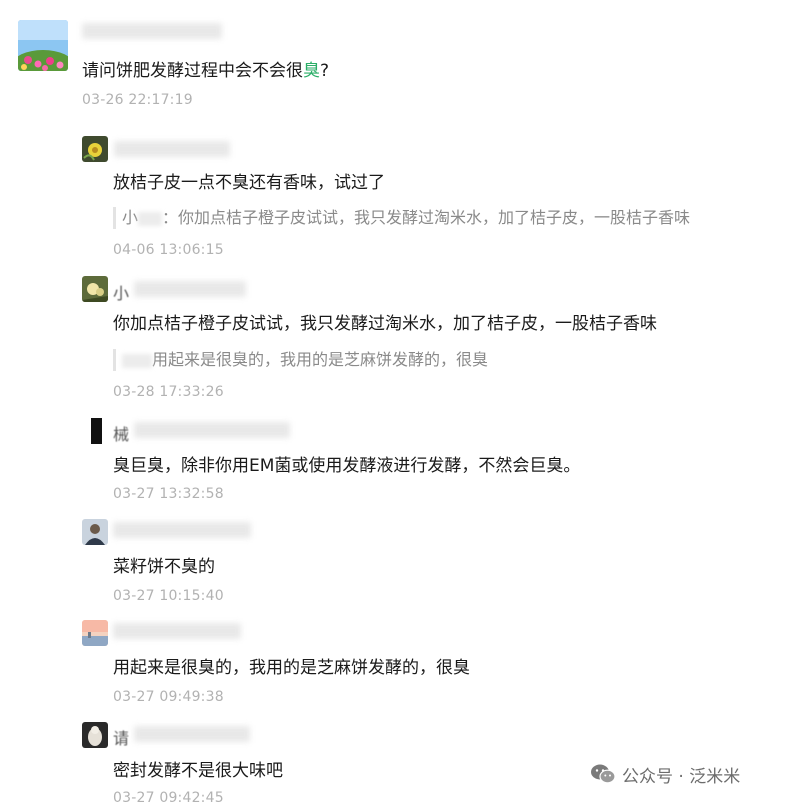  Describe the element at coordinates (168, 494) in the screenshot. I see `reply-timestamp: 03-27 13:32:58` at that location.